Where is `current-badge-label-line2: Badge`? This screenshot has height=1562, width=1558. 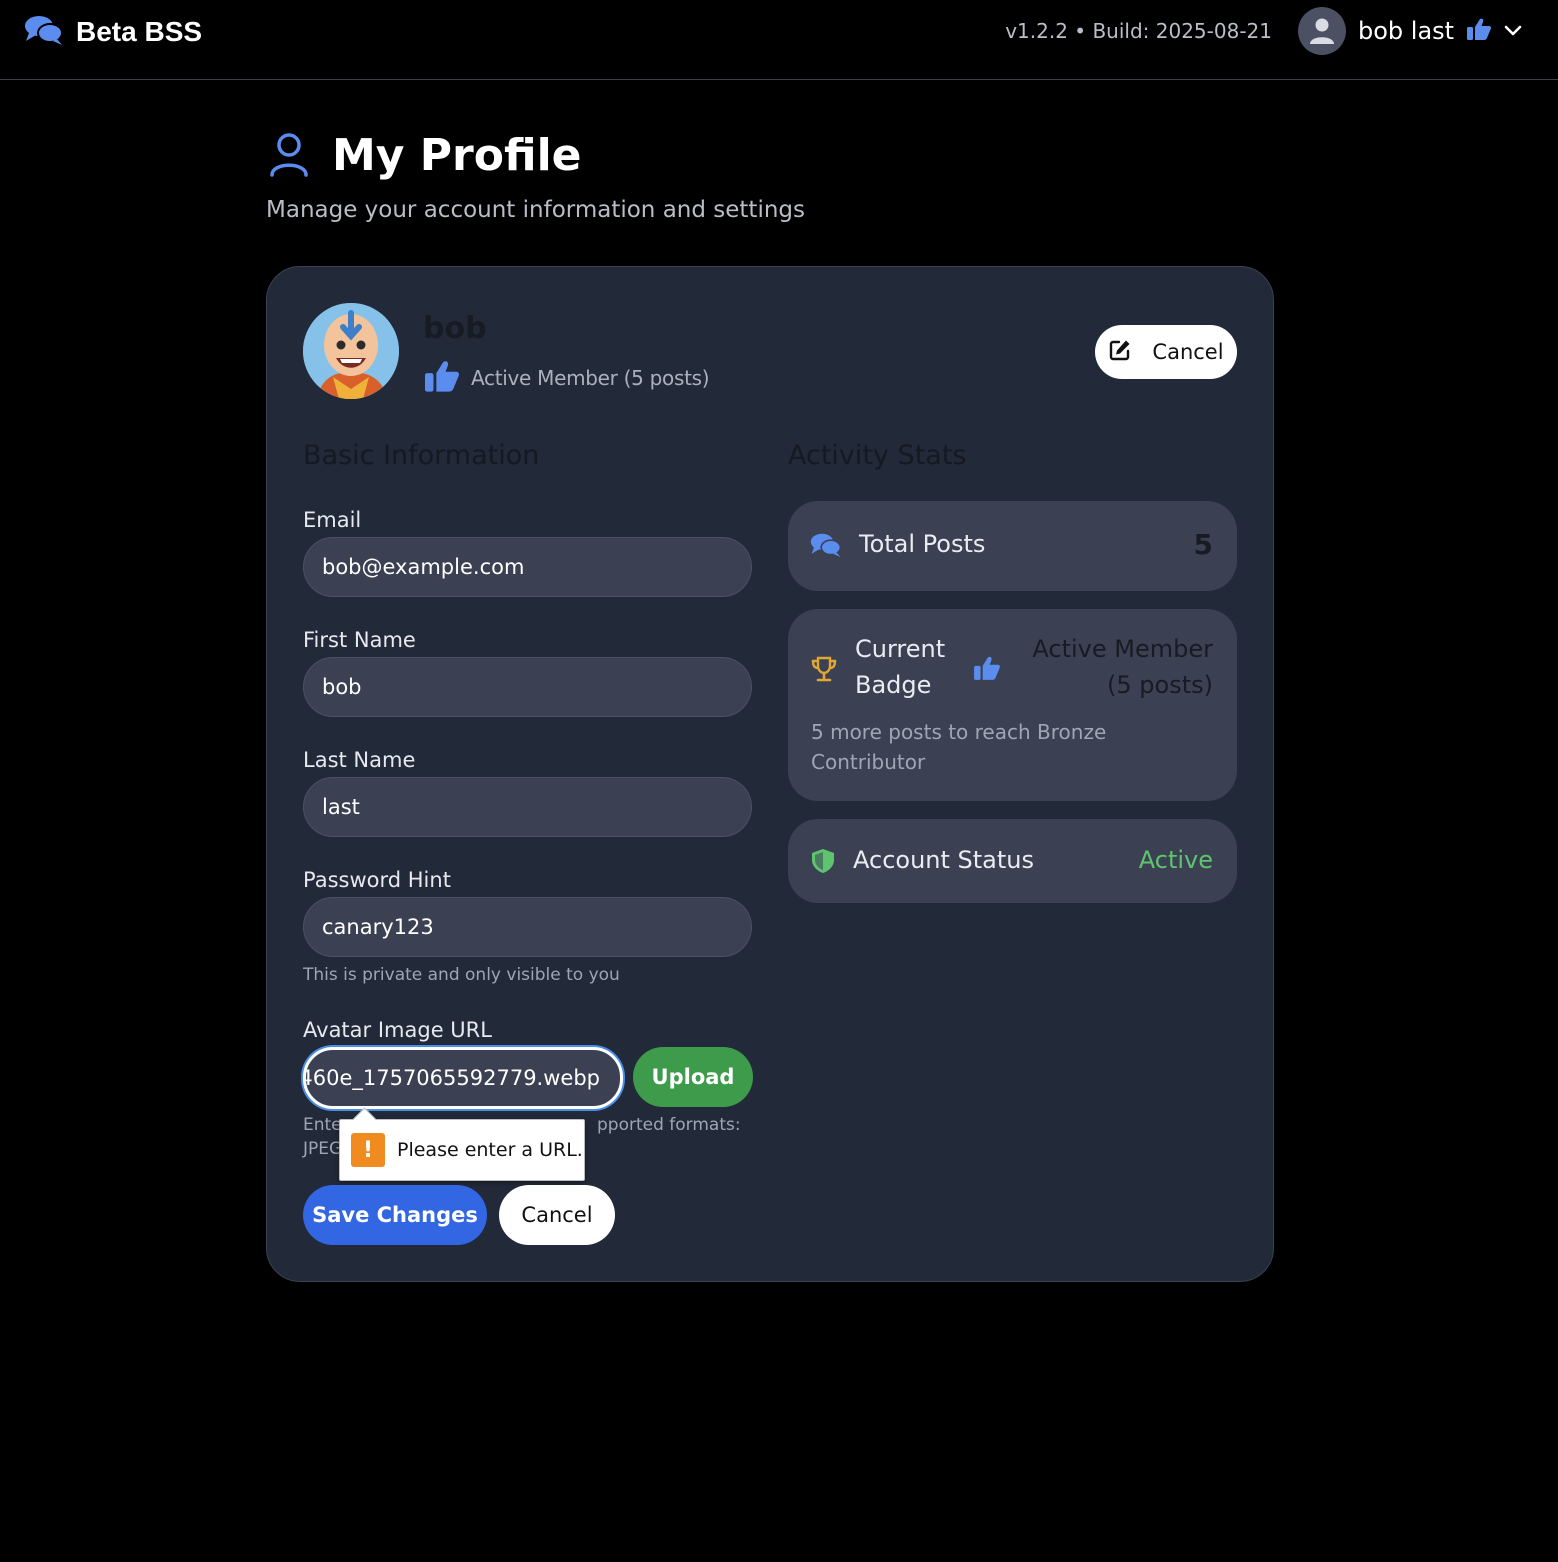 current-badge-label-line2: Badge is located at coordinates (893, 685).